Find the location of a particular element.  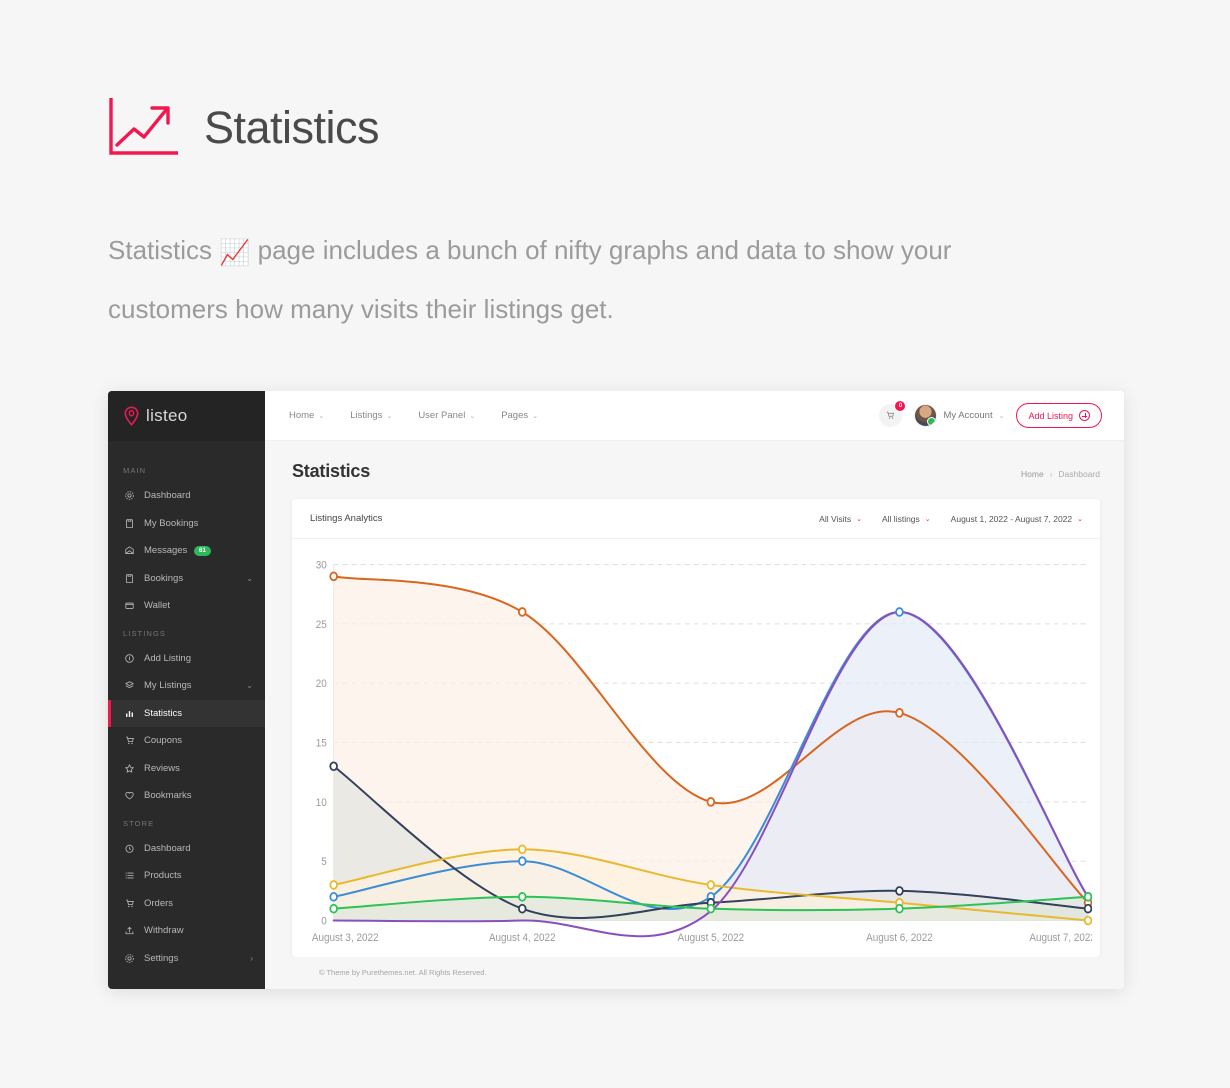

my-account-menu: My Account ⌄ is located at coordinates (959, 415).